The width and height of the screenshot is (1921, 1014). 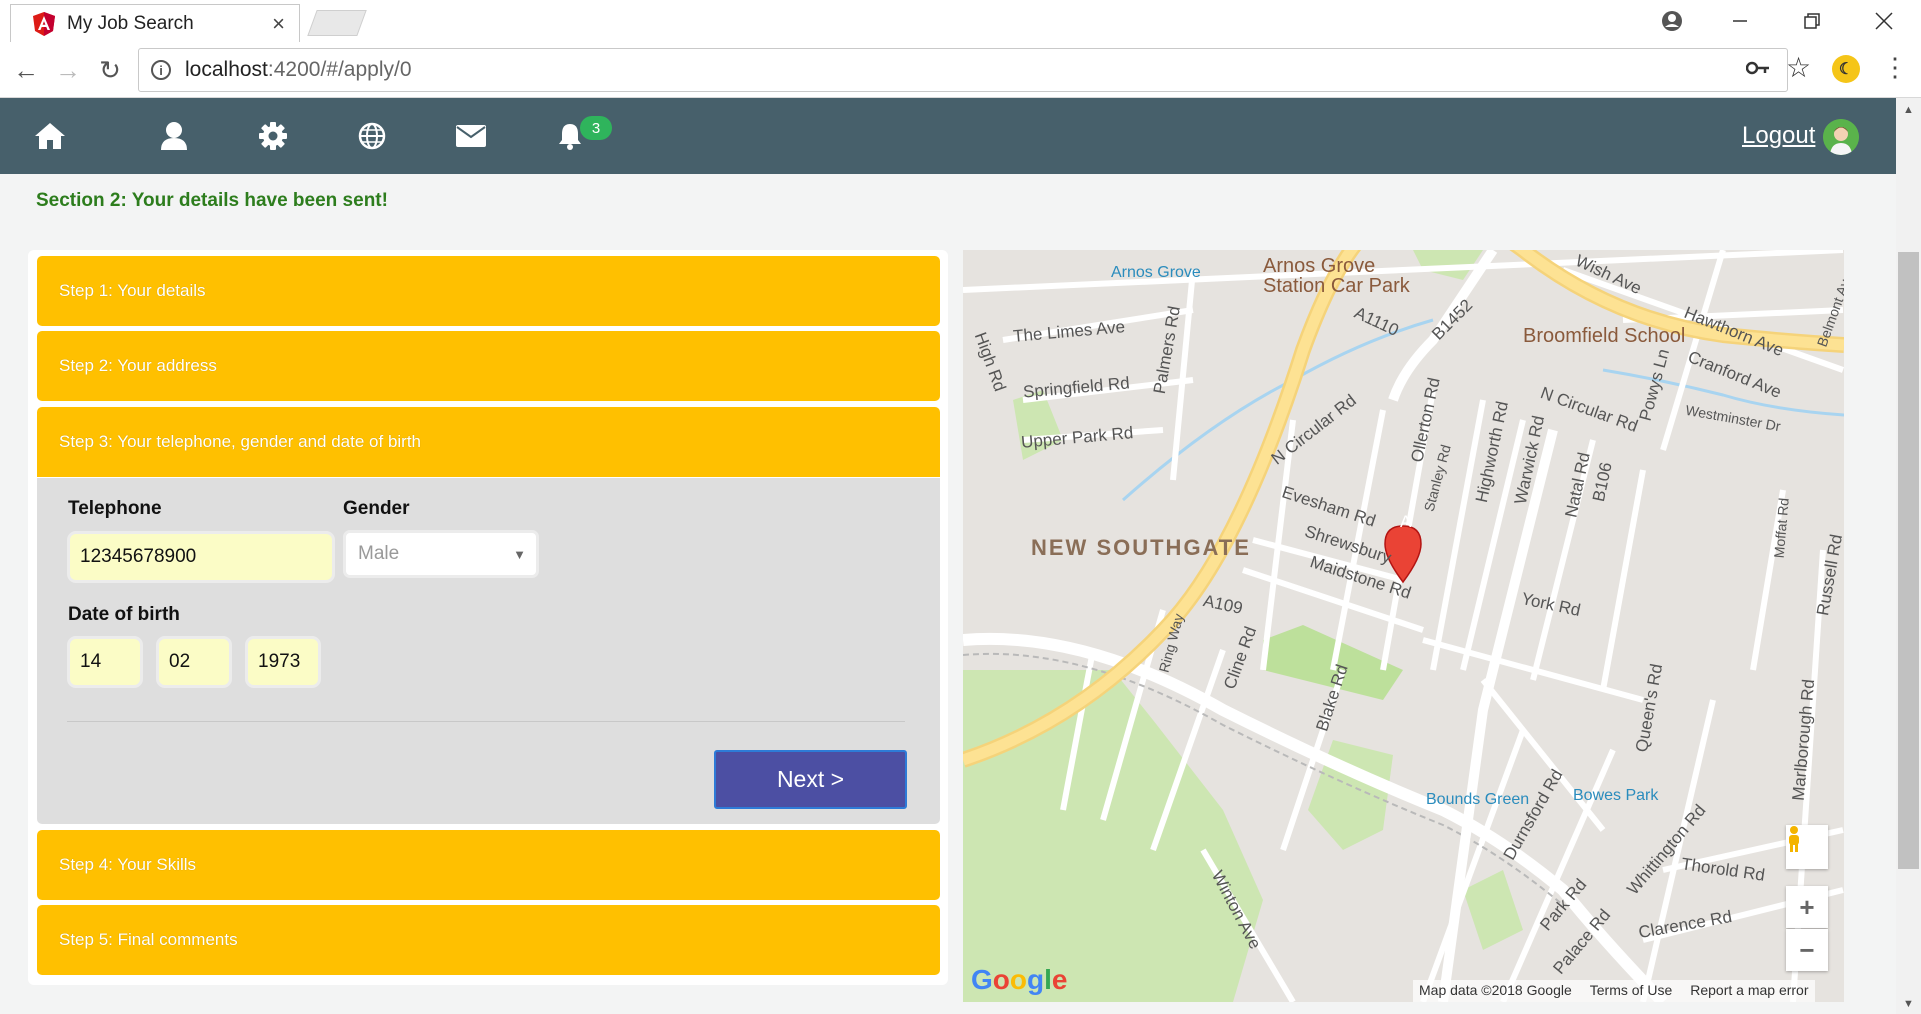 What do you see at coordinates (1841, 137) in the screenshot?
I see `avatar` at bounding box center [1841, 137].